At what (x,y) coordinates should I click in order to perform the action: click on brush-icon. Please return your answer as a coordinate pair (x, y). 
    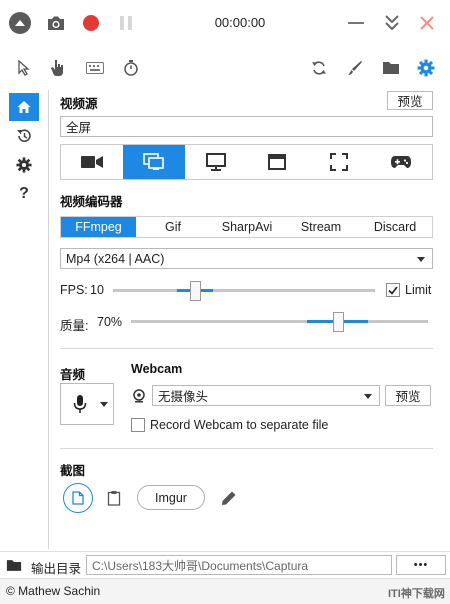
    Looking at the image, I should click on (355, 68).